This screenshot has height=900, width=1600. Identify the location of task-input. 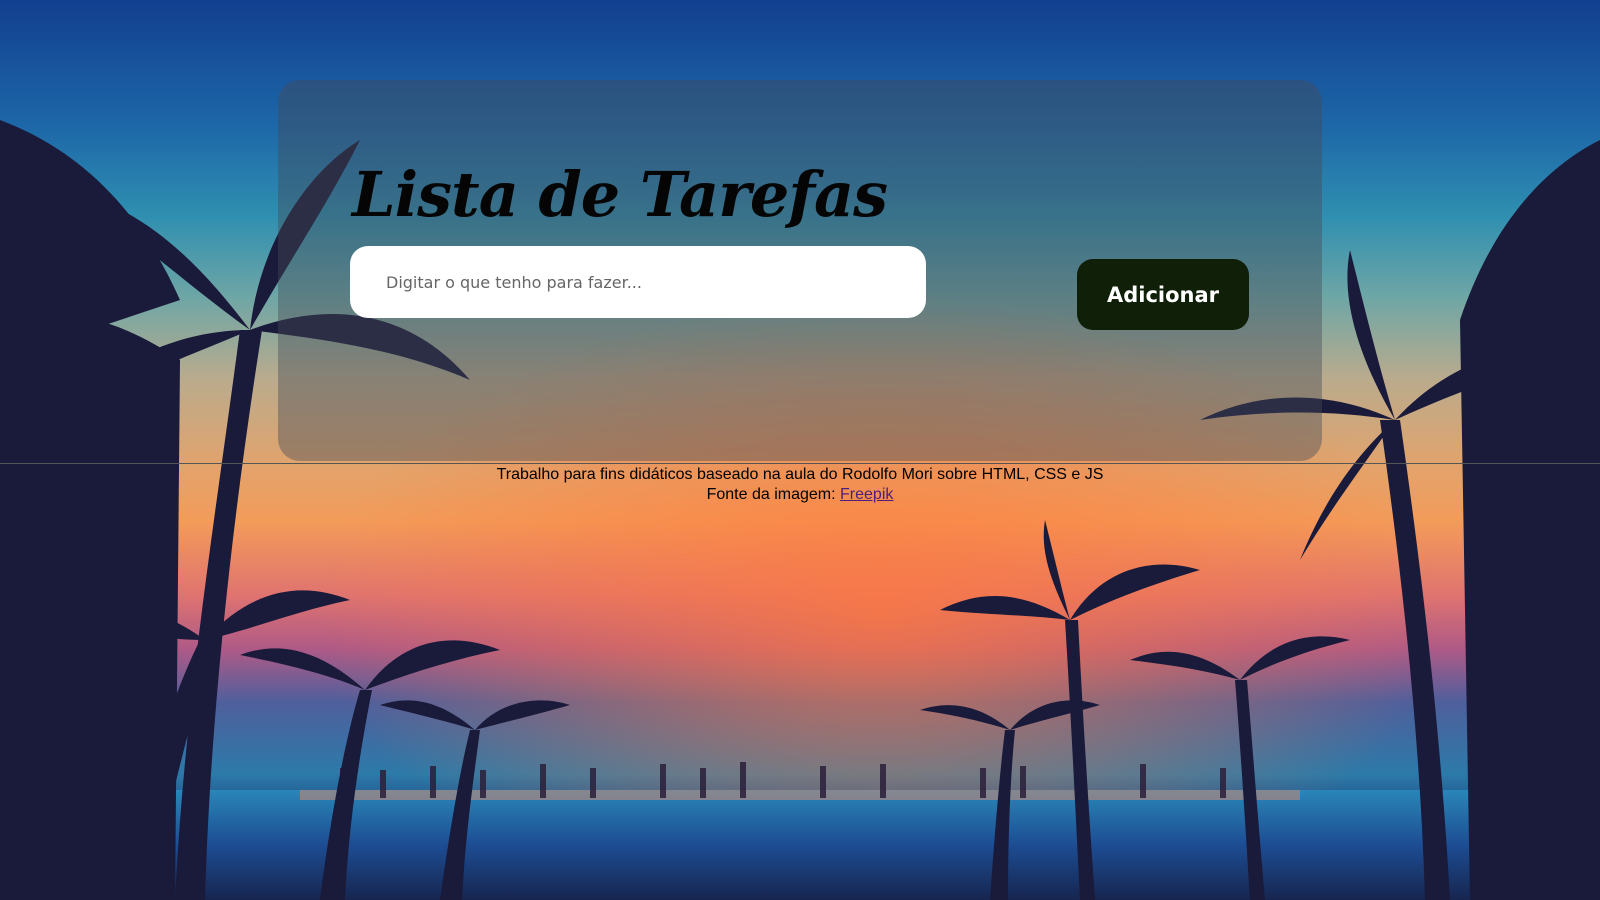
(638, 282).